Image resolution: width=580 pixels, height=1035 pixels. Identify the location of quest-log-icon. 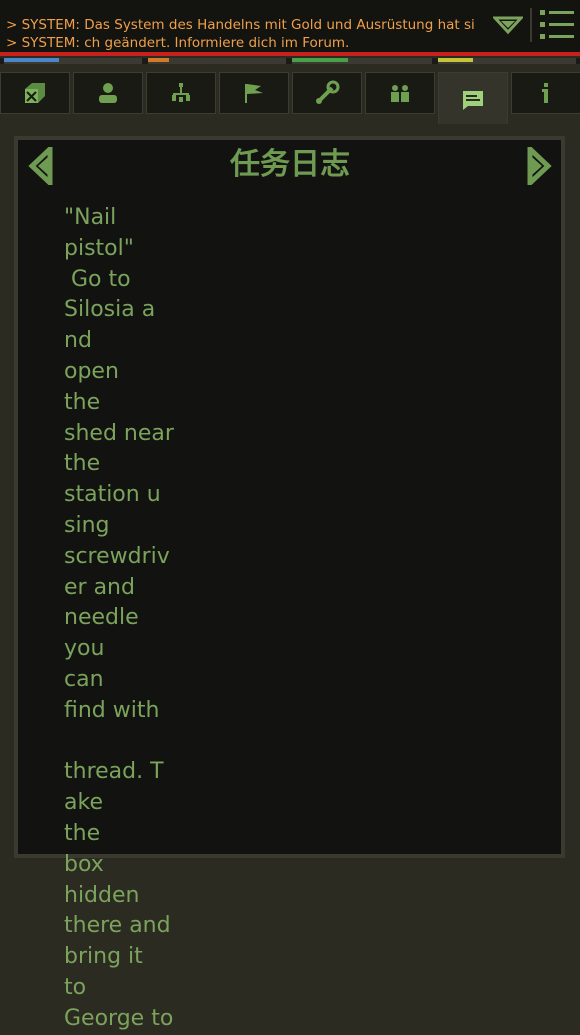
(473, 100).